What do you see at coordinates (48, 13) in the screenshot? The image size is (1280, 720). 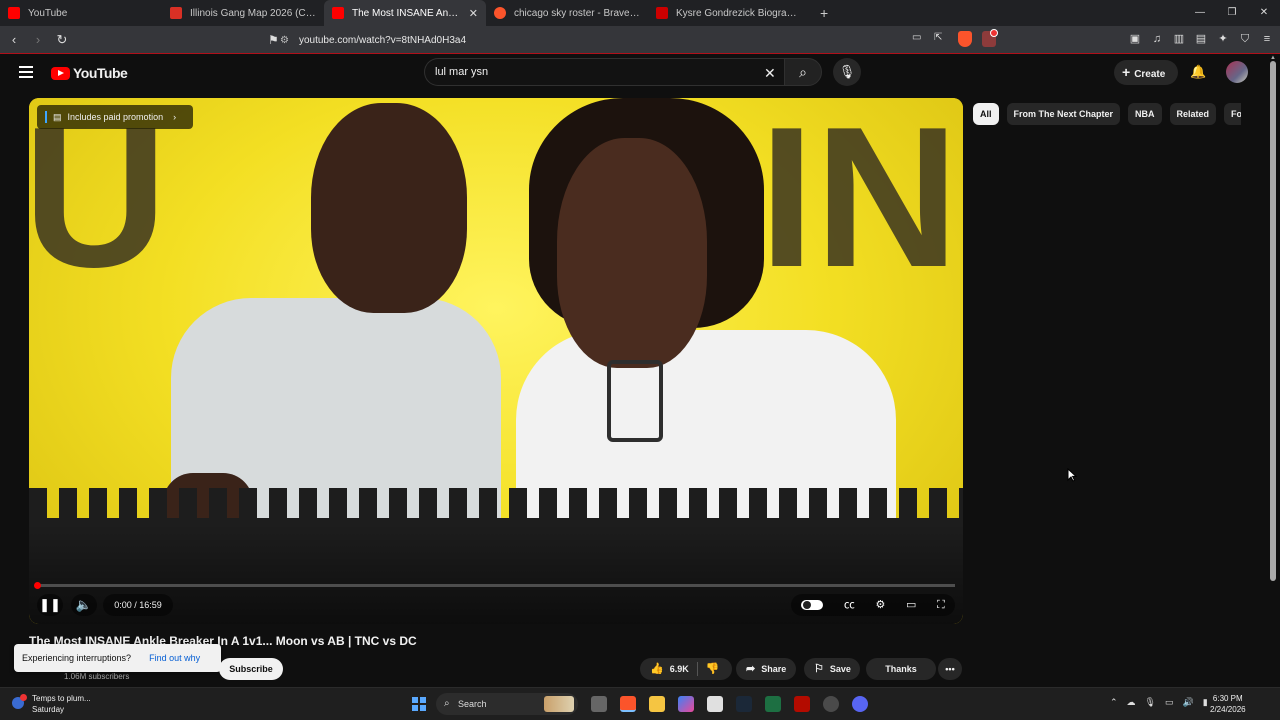 I see `tab-title: YouTube` at bounding box center [48, 13].